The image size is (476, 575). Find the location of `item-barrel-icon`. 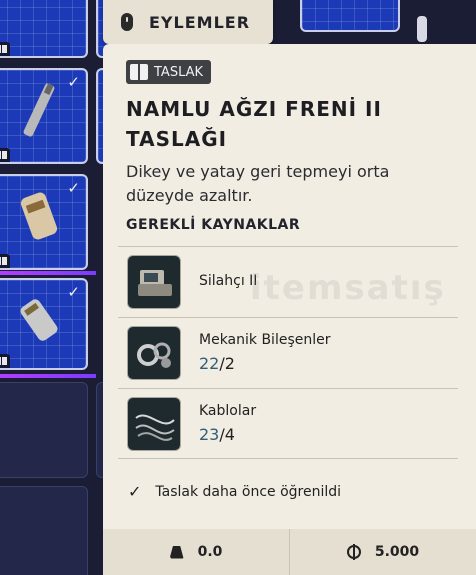

item-barrel-icon is located at coordinates (39, 110).